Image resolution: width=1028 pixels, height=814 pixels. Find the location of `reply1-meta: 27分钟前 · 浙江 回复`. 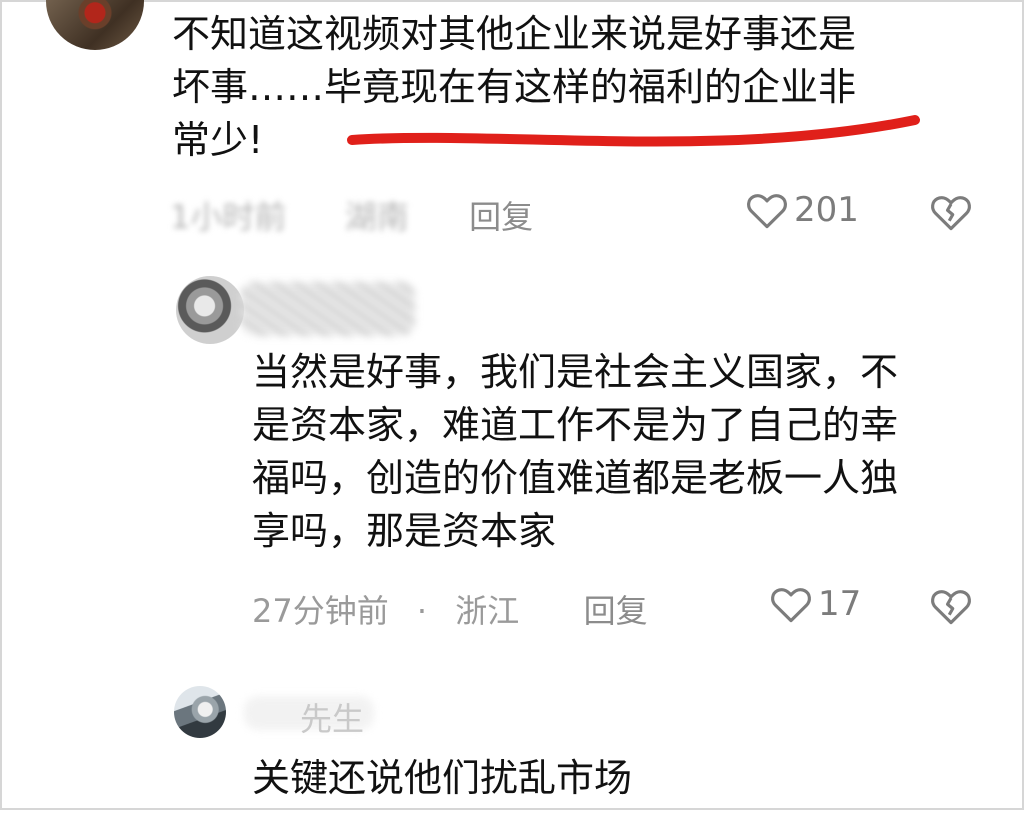

reply1-meta: 27分钟前 · 浙江 回复 is located at coordinates (450, 609).